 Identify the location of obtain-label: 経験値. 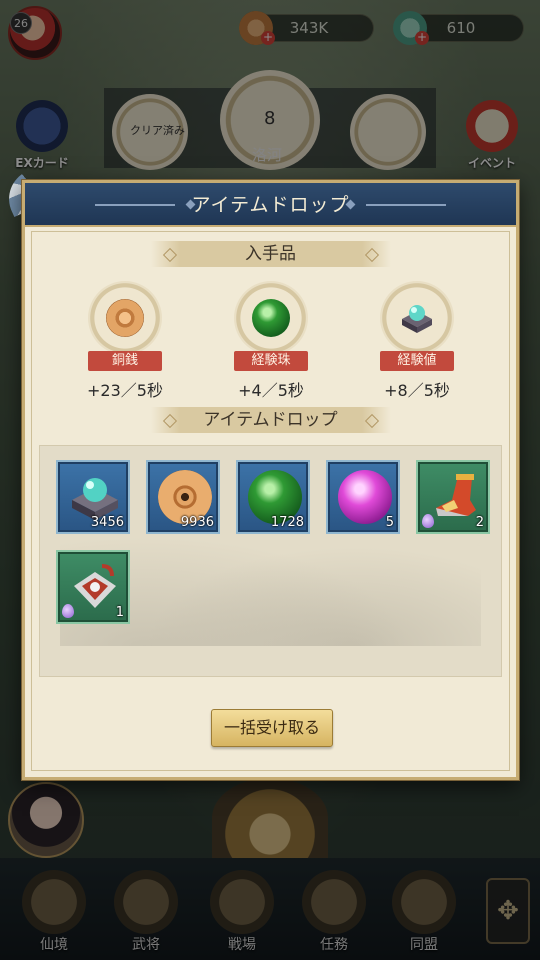
(417, 361).